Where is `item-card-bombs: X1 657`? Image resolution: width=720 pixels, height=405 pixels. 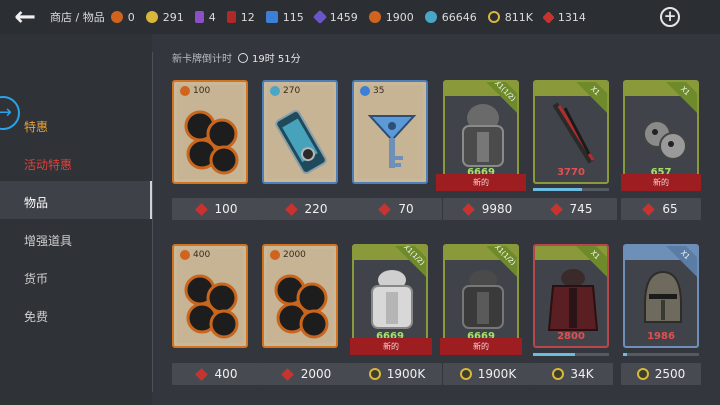 item-card-bombs: X1 657 is located at coordinates (661, 132).